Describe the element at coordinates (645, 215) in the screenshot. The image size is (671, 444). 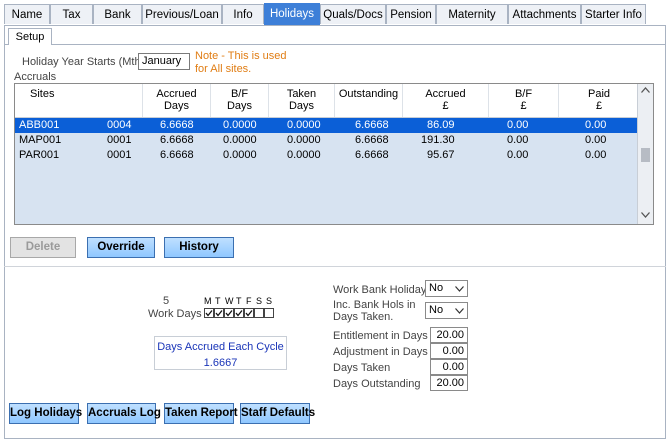
I see `scroll-down-icon` at that location.